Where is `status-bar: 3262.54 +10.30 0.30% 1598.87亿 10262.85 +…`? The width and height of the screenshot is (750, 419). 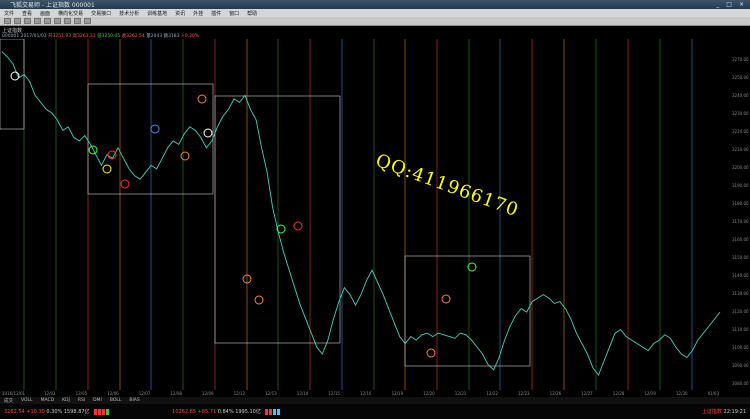
status-bar: 3262.54 +10.30 0.30% 1598.87亿 10262.85 +… is located at coordinates (375, 411).